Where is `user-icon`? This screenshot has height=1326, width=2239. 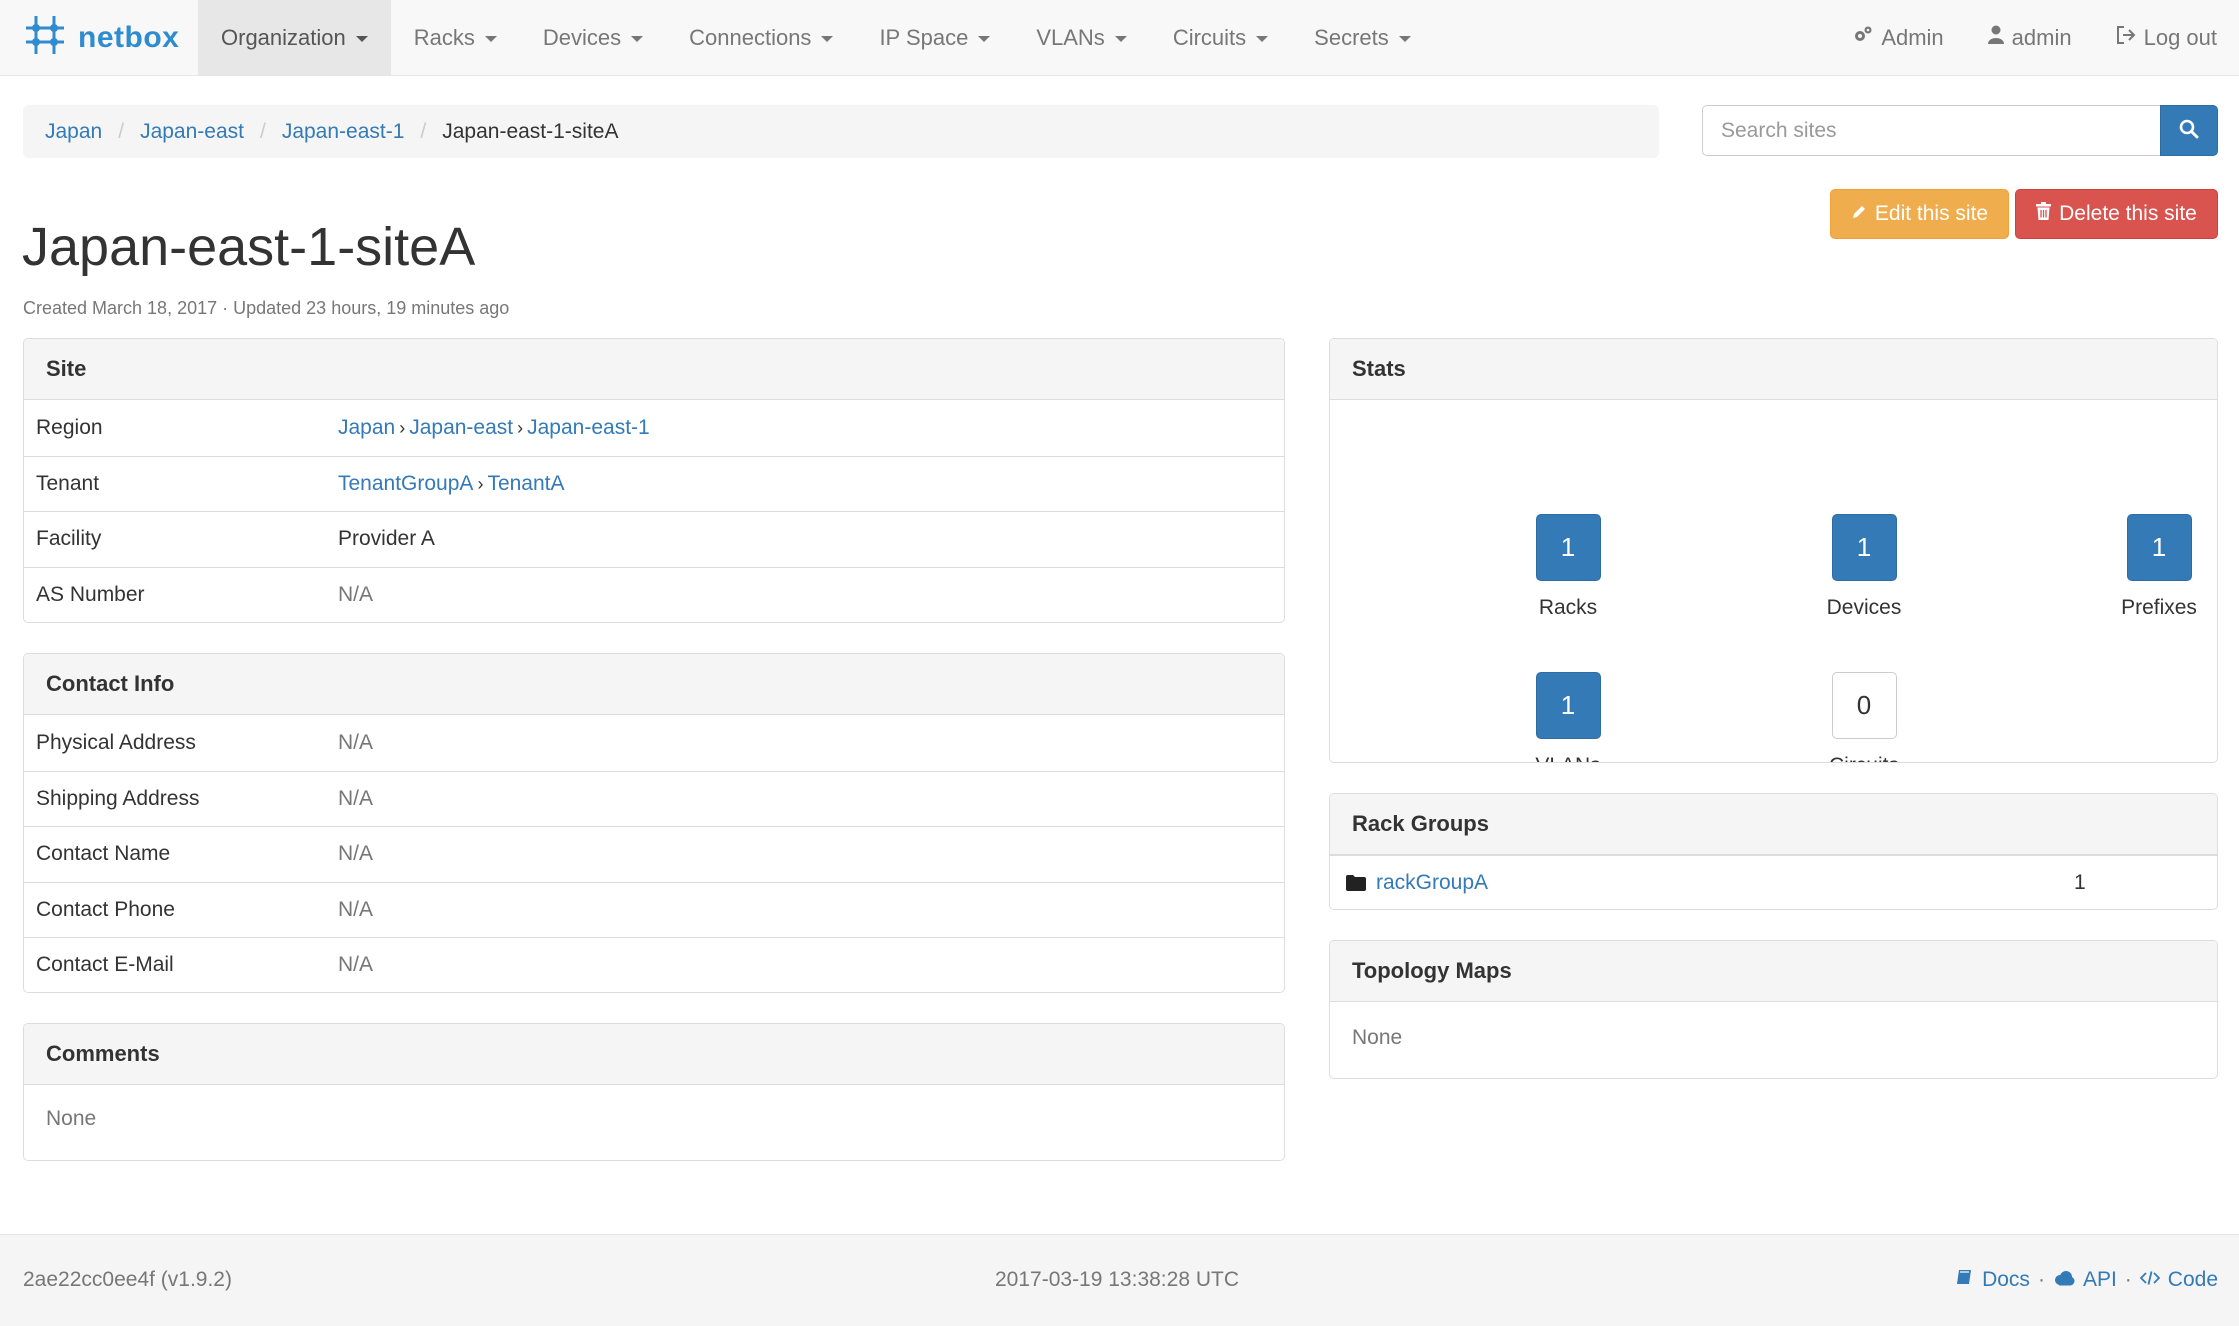 user-icon is located at coordinates (1995, 38).